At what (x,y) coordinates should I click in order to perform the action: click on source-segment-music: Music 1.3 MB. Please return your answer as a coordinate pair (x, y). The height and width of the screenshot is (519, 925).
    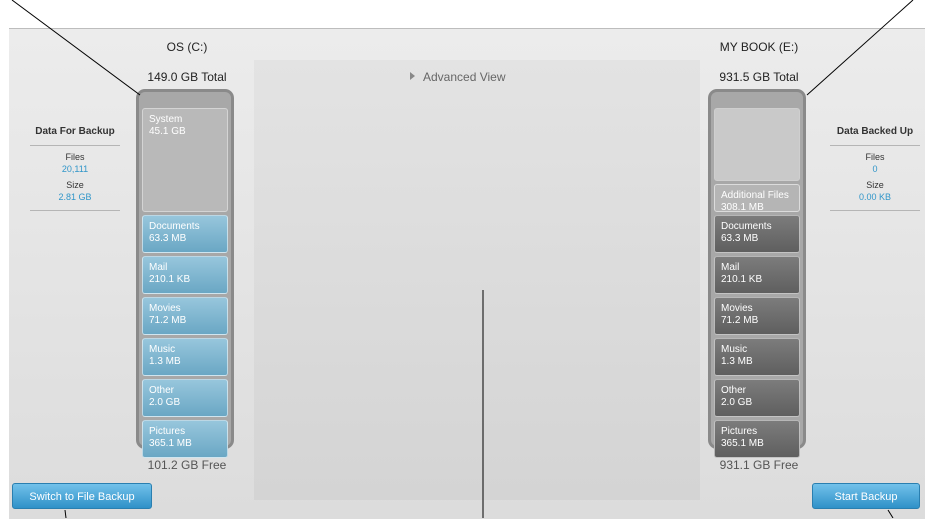
    Looking at the image, I should click on (185, 357).